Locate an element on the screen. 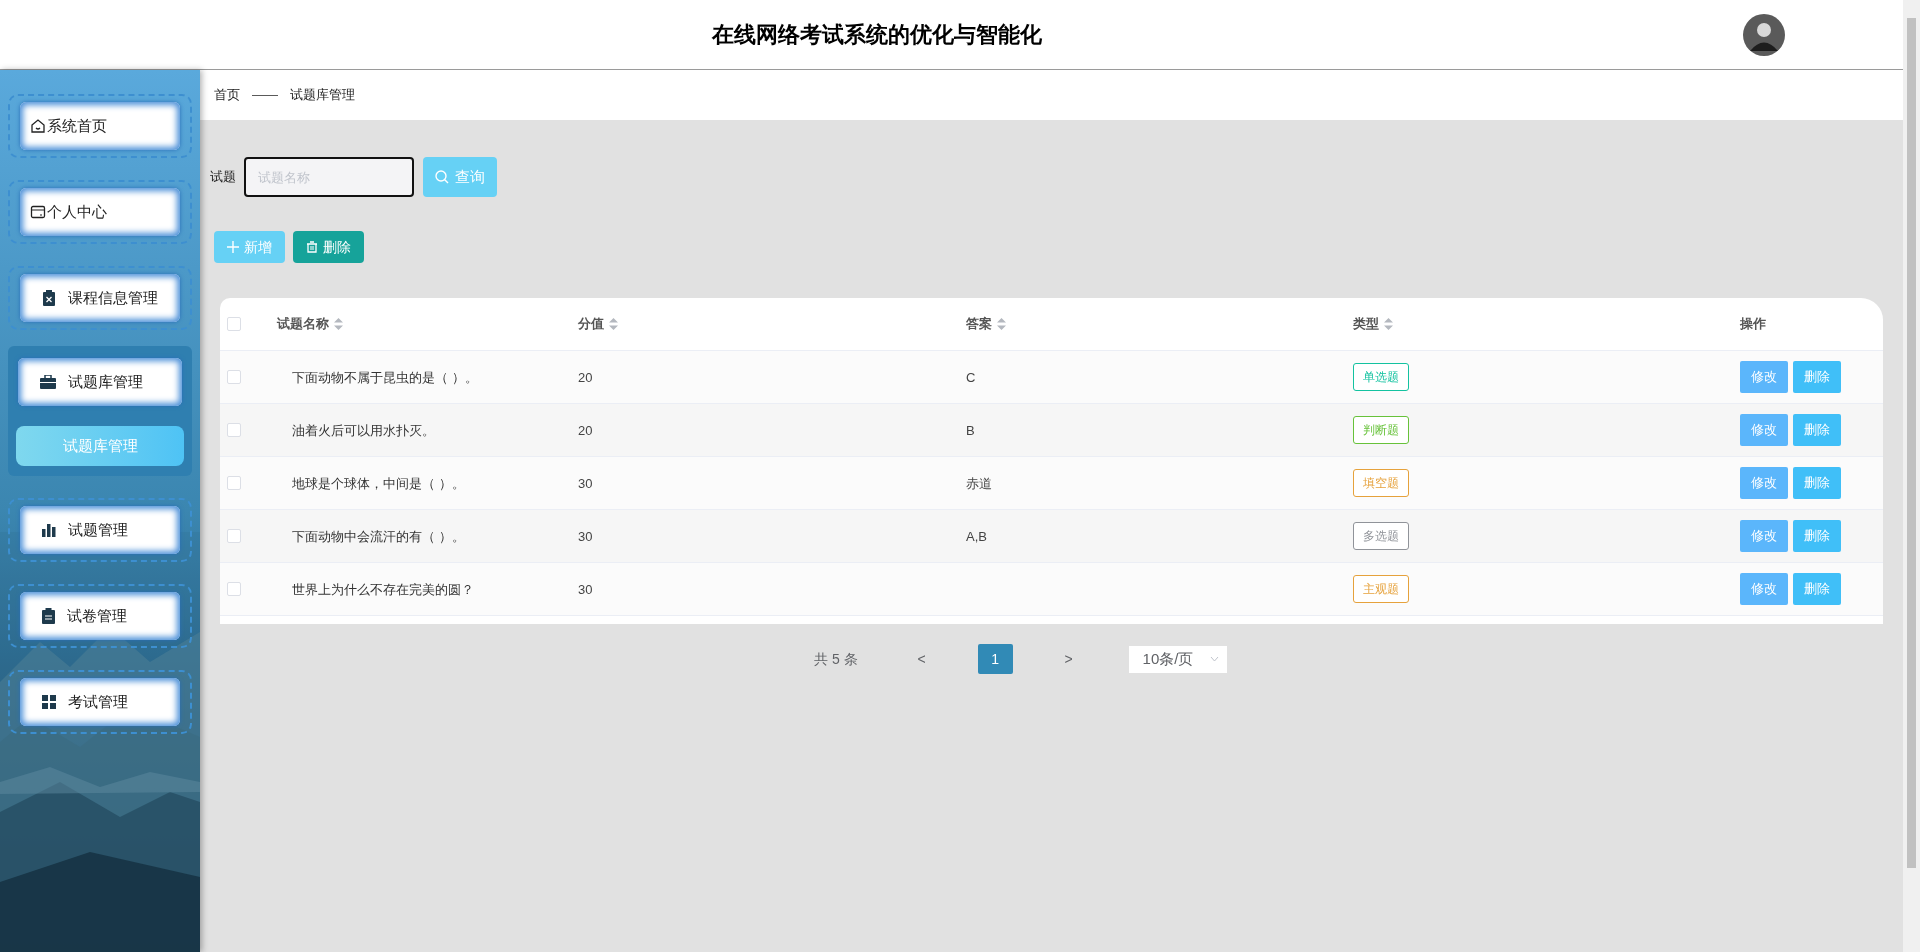  table-cell: 世界上为什么不存在完美的圆？ is located at coordinates (383, 589).